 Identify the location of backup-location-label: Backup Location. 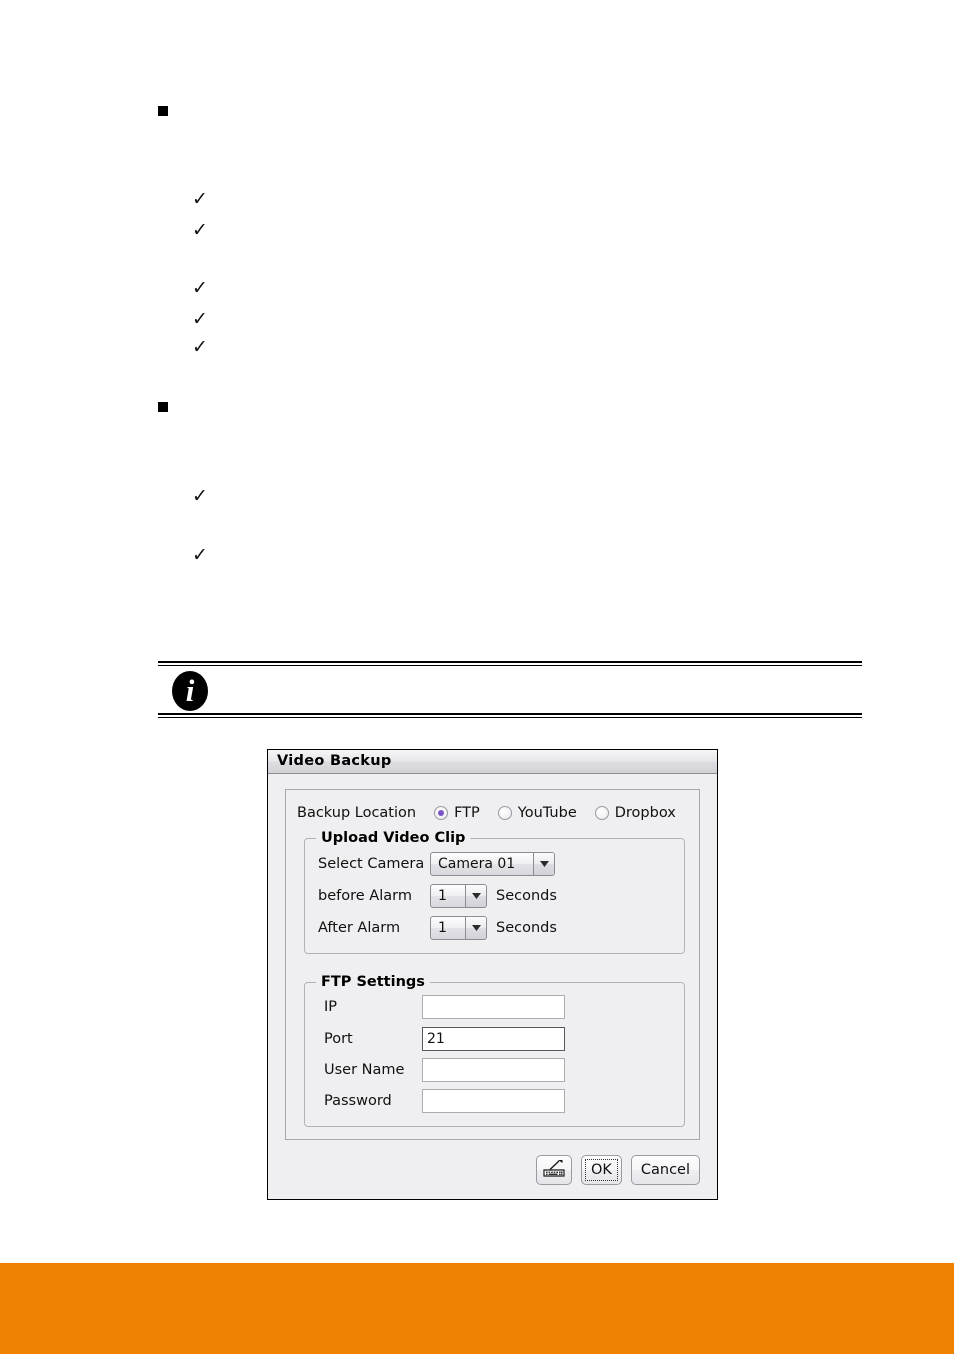
(357, 813).